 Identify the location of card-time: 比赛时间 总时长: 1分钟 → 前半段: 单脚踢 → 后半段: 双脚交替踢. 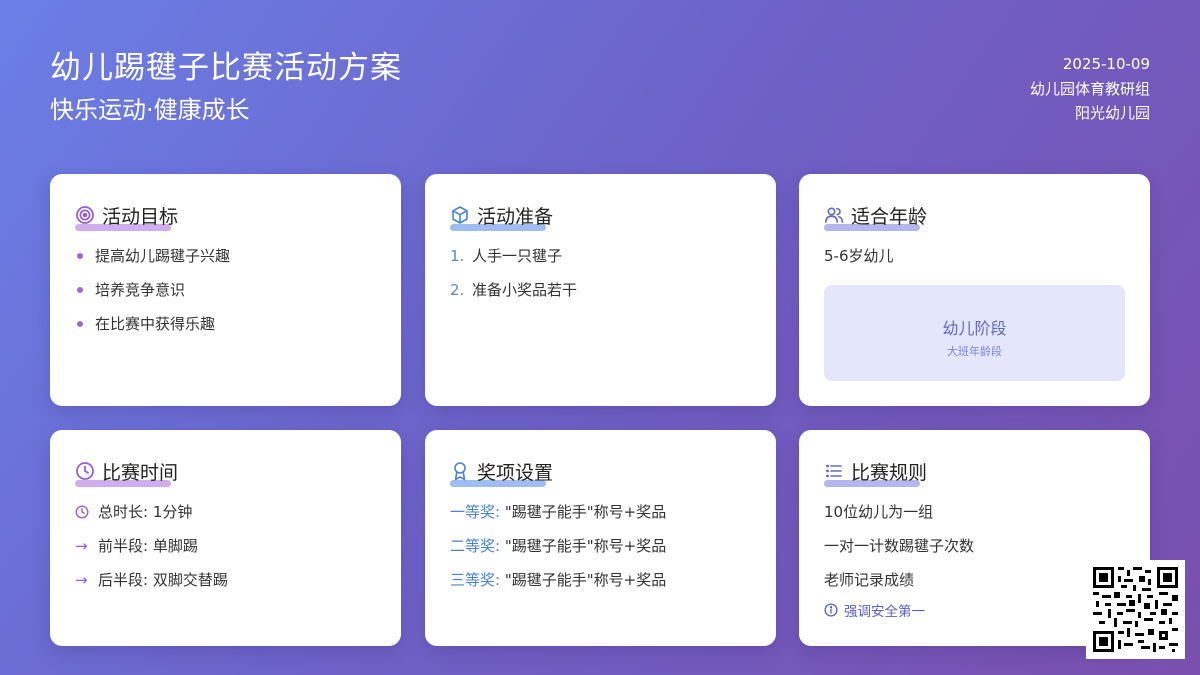
(225, 538).